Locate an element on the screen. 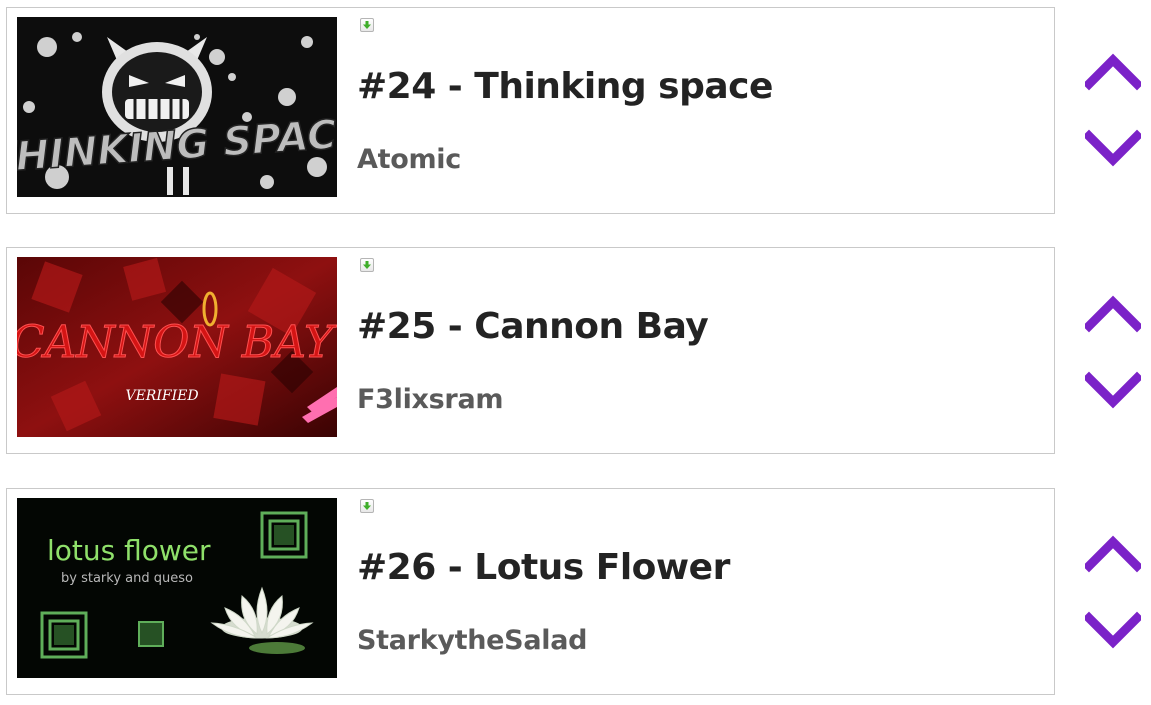 The image size is (1151, 705). level-author: Atomic is located at coordinates (409, 159).